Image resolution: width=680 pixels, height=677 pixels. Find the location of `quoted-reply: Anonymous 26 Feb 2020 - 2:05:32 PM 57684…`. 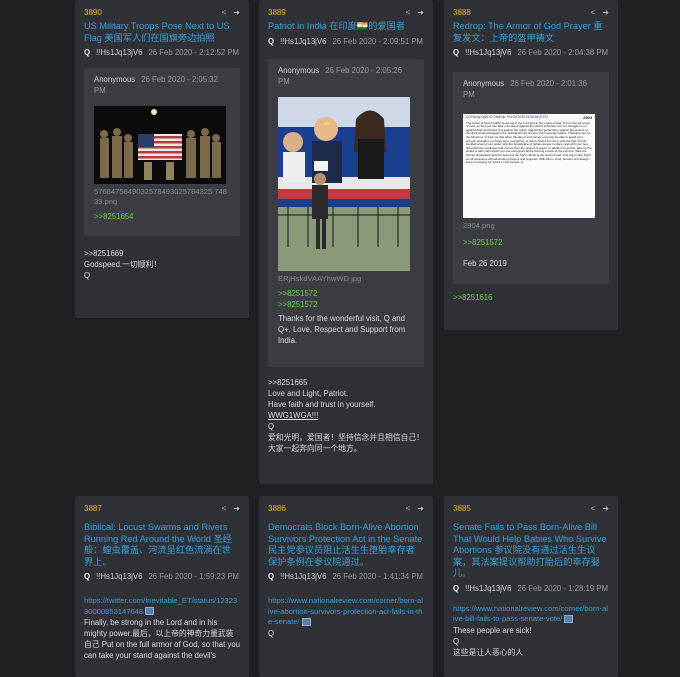

quoted-reply: Anonymous 26 Feb 2020 - 2:05:32 PM 57684… is located at coordinates (162, 152).